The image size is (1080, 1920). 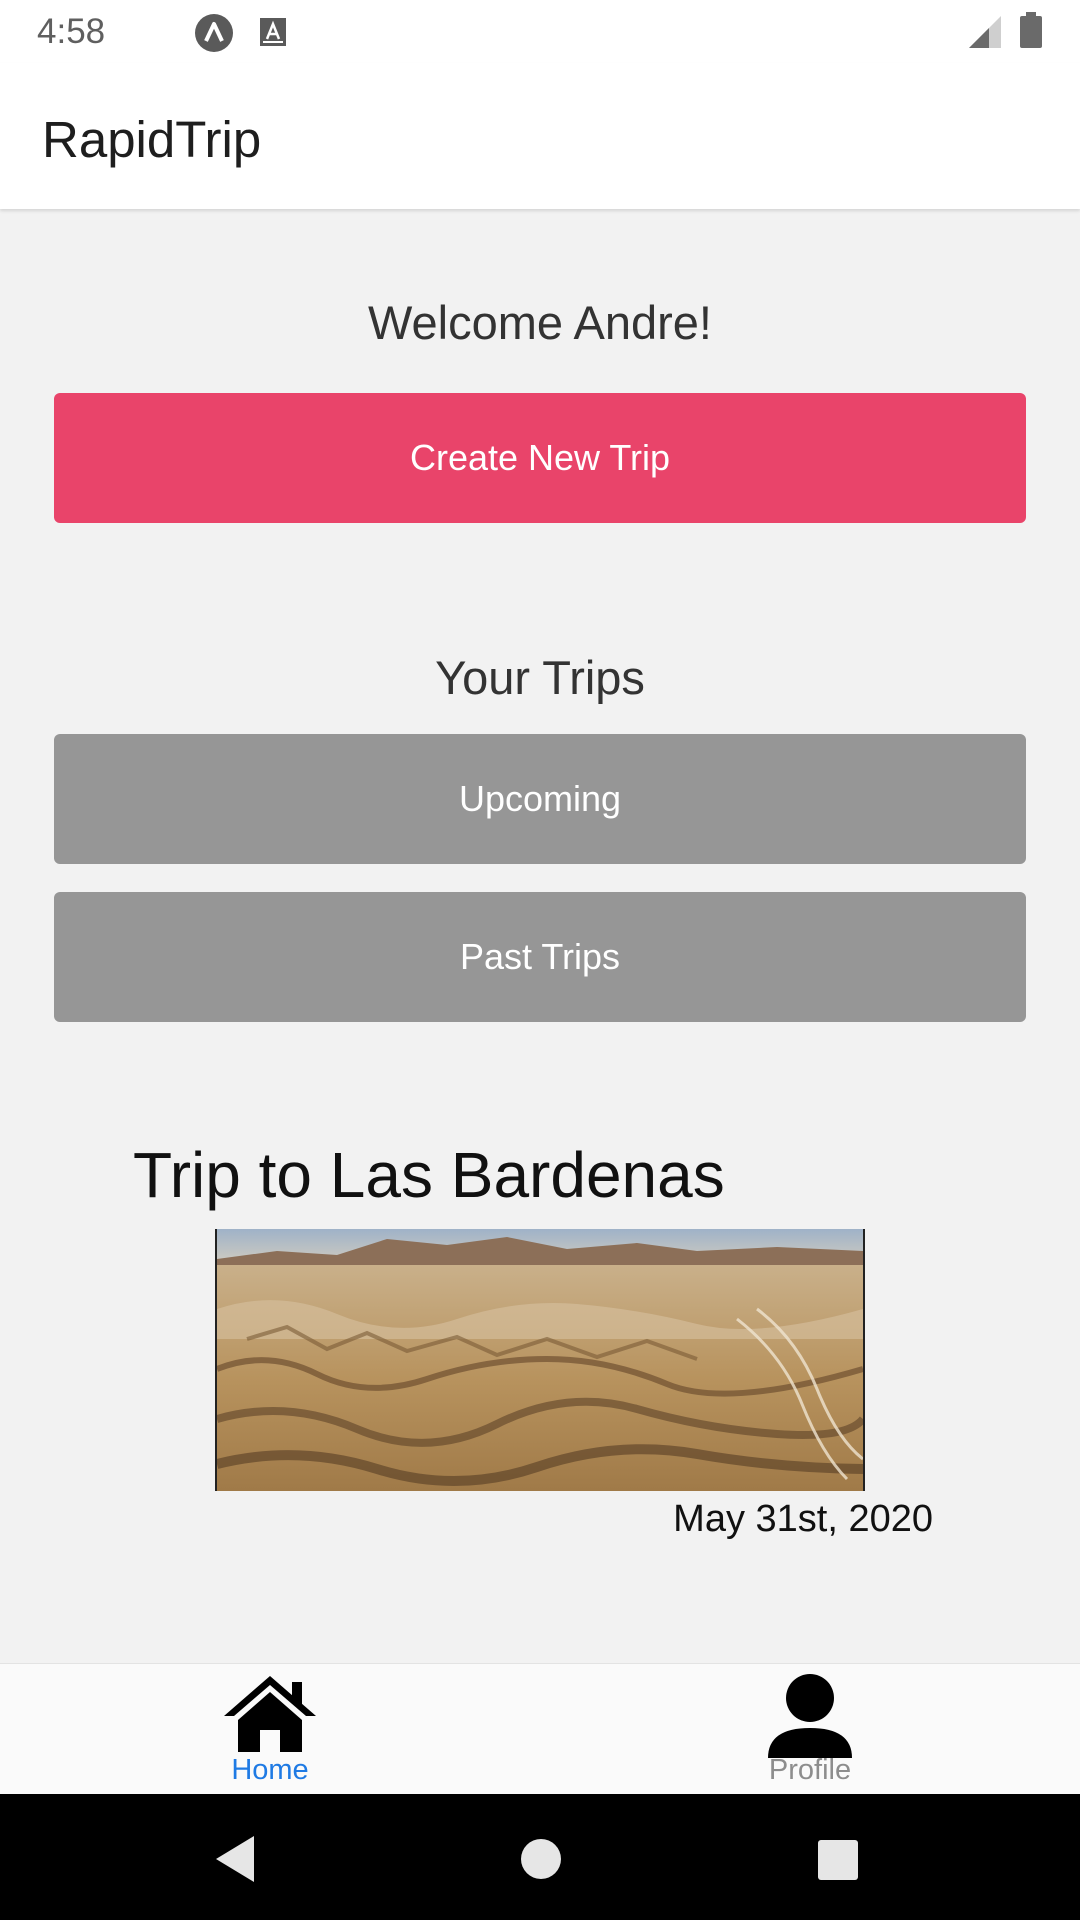 I want to click on nav-home: Home, so click(x=270, y=1729).